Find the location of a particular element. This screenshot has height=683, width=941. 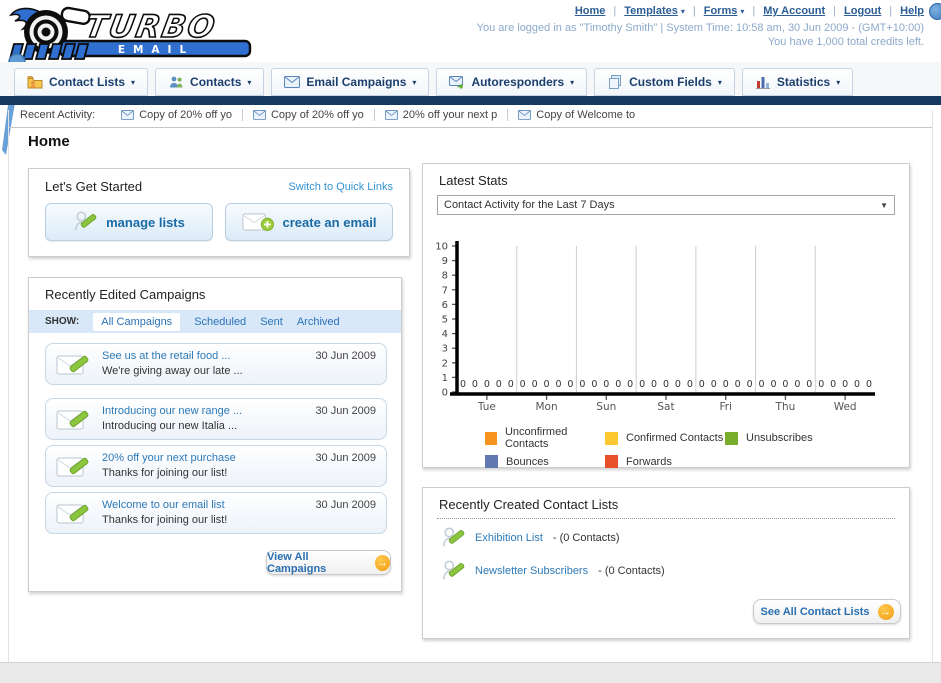

view-all-campaigns-button: View All Campaigns → is located at coordinates (328, 562).